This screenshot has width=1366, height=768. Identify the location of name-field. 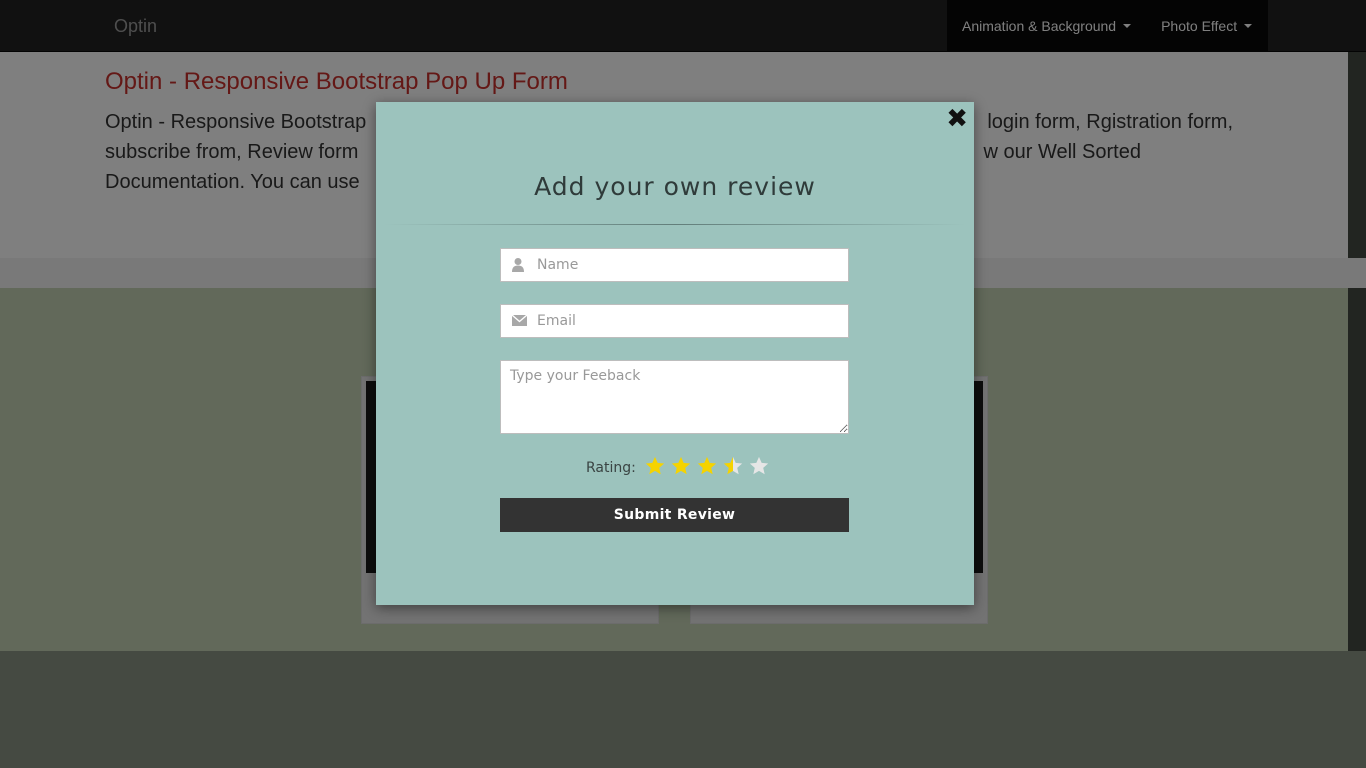
(674, 265).